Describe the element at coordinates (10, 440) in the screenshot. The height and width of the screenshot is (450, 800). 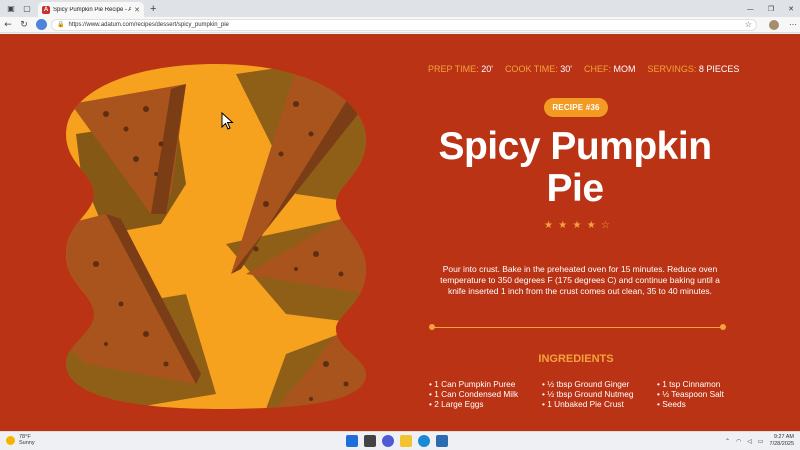
I see `sun-icon` at that location.